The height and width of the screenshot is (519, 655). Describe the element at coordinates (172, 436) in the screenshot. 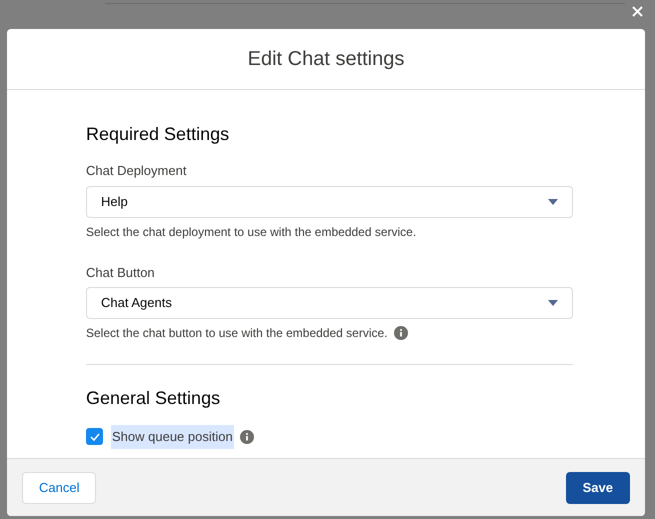

I see `checkbox-label: Show queue position` at that location.